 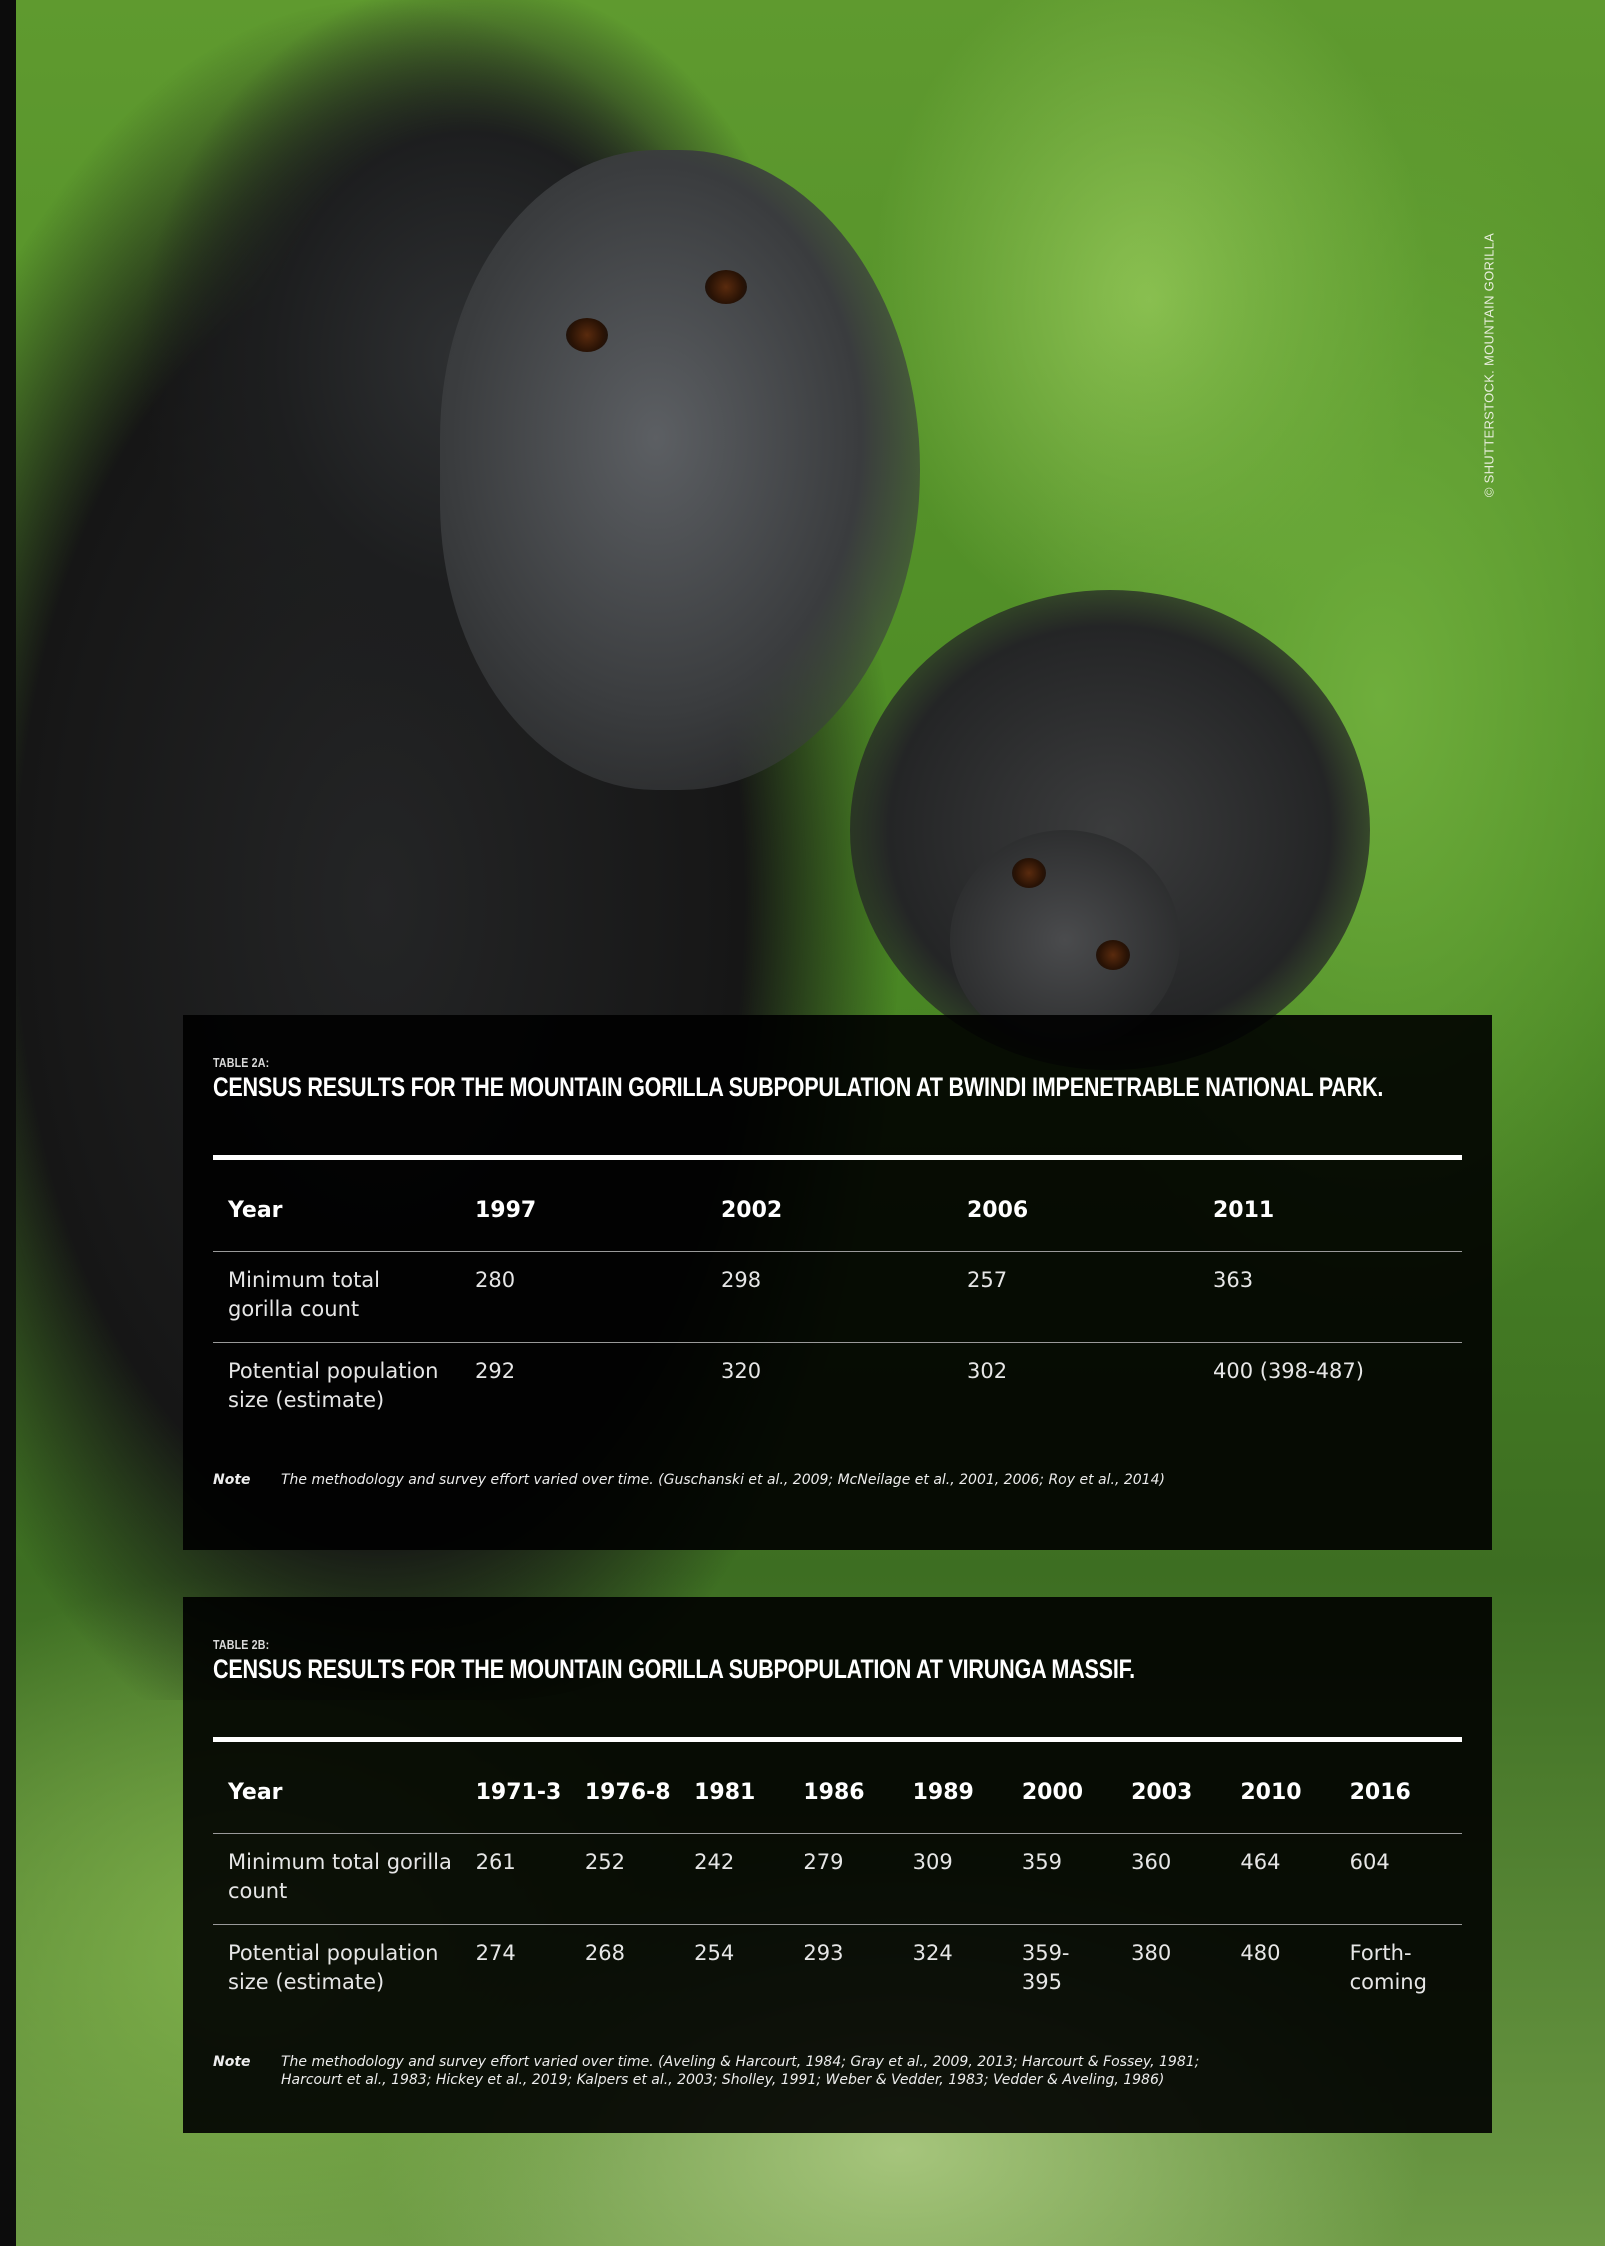 I want to click on column-header: 2011, so click(x=1244, y=1210).